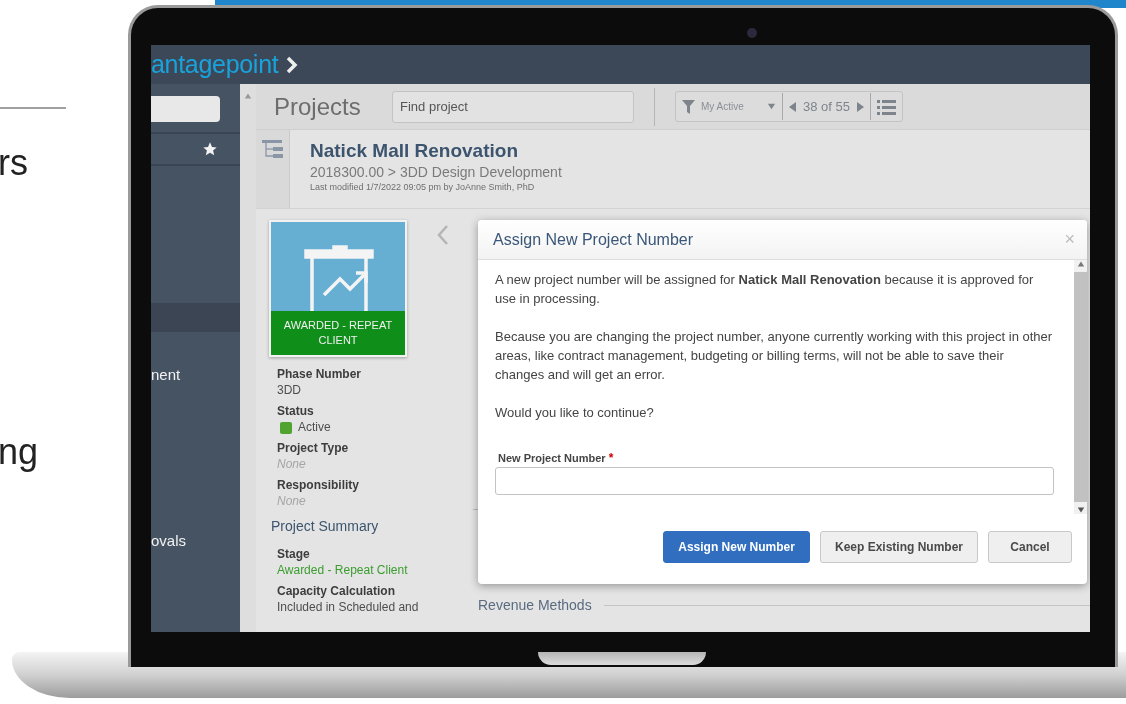  Describe the element at coordinates (771, 106) in the screenshot. I see `caret-down-icon` at that location.